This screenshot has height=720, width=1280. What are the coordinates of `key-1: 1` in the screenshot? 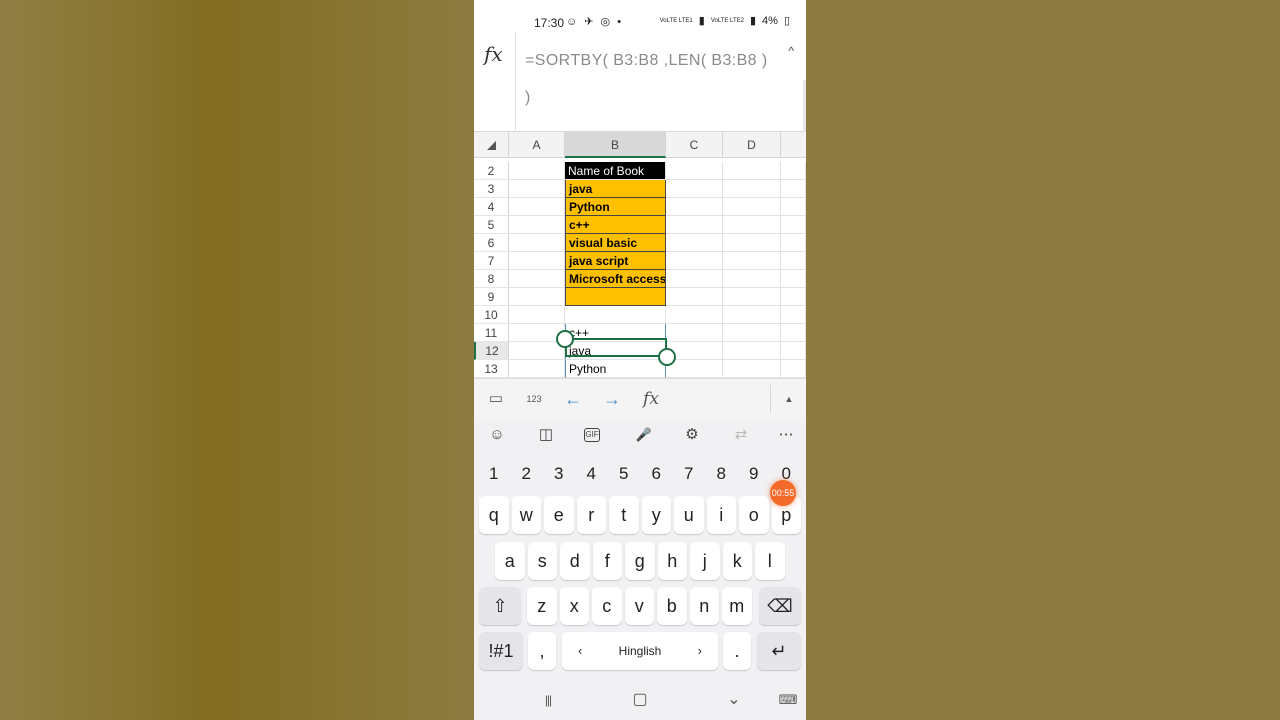 It's located at (494, 474).